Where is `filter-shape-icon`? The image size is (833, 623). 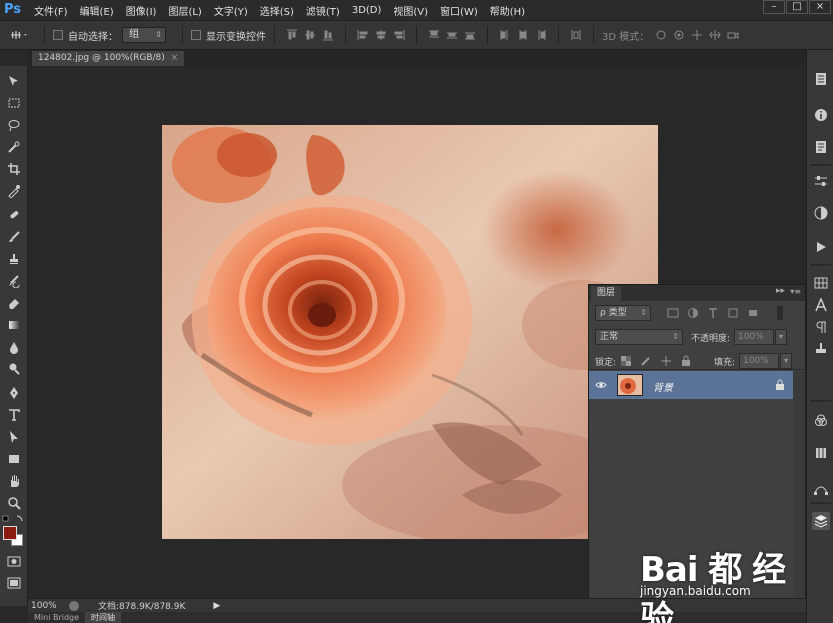
filter-shape-icon is located at coordinates (733, 313).